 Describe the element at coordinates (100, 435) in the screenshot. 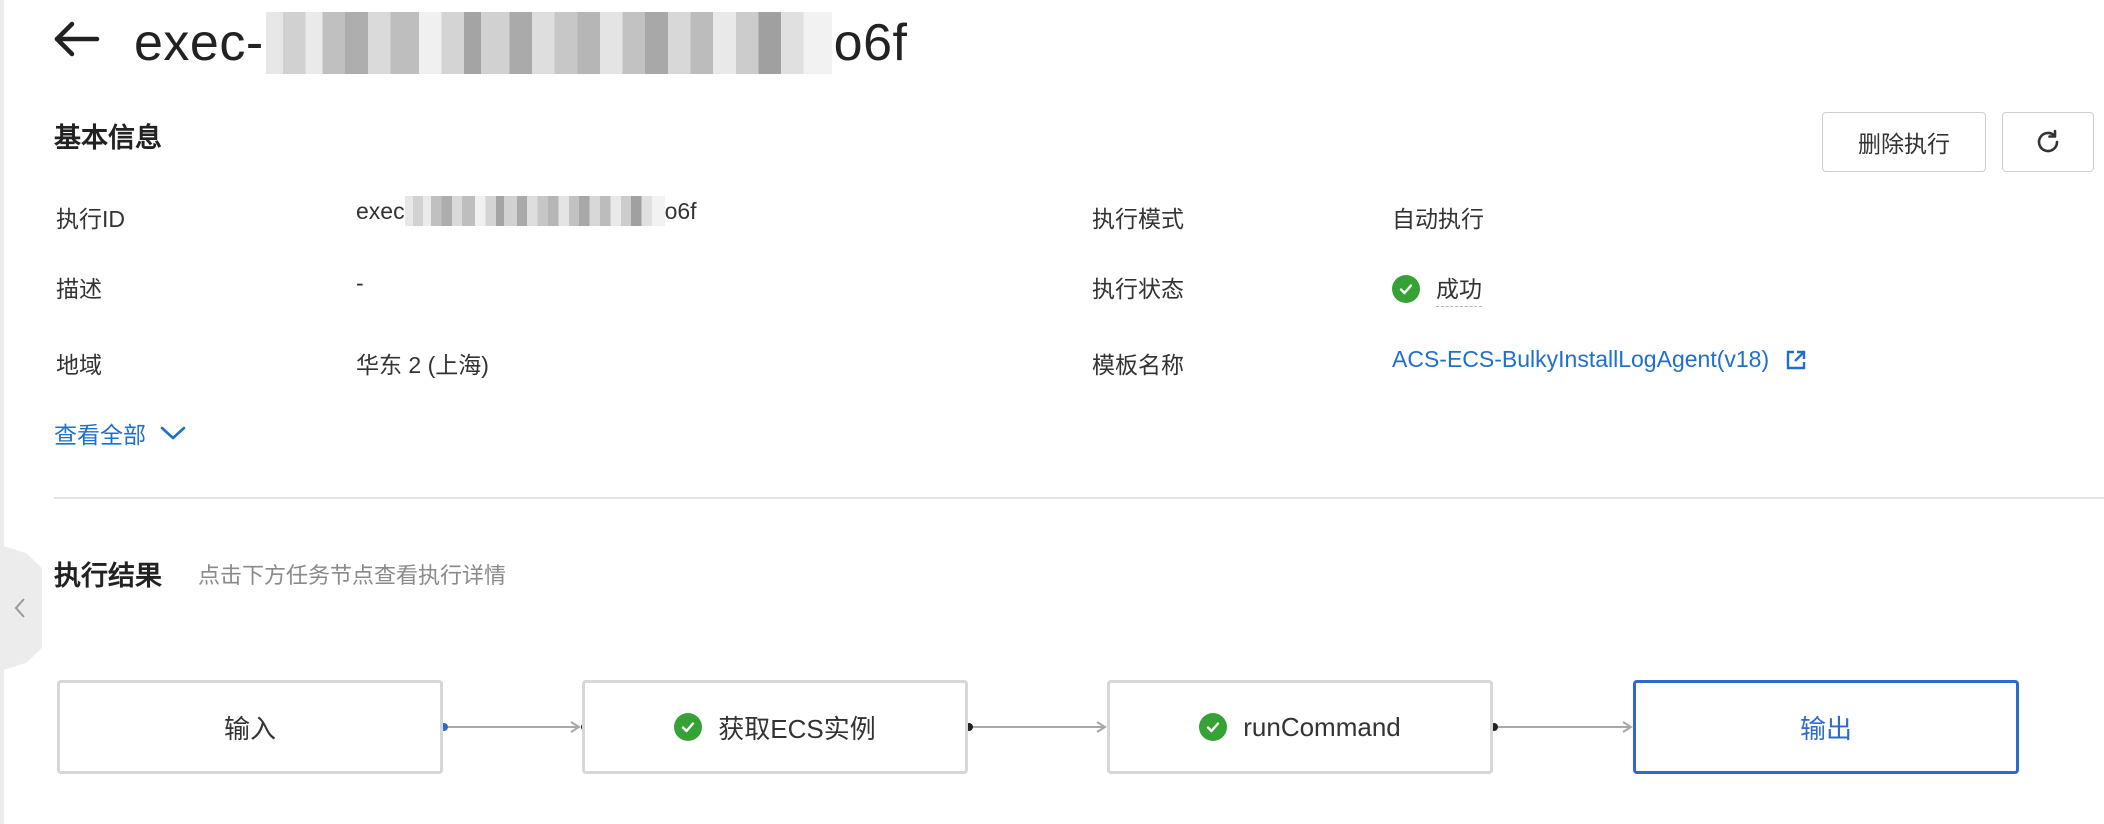

I see `view-all-label: 查看全部` at that location.